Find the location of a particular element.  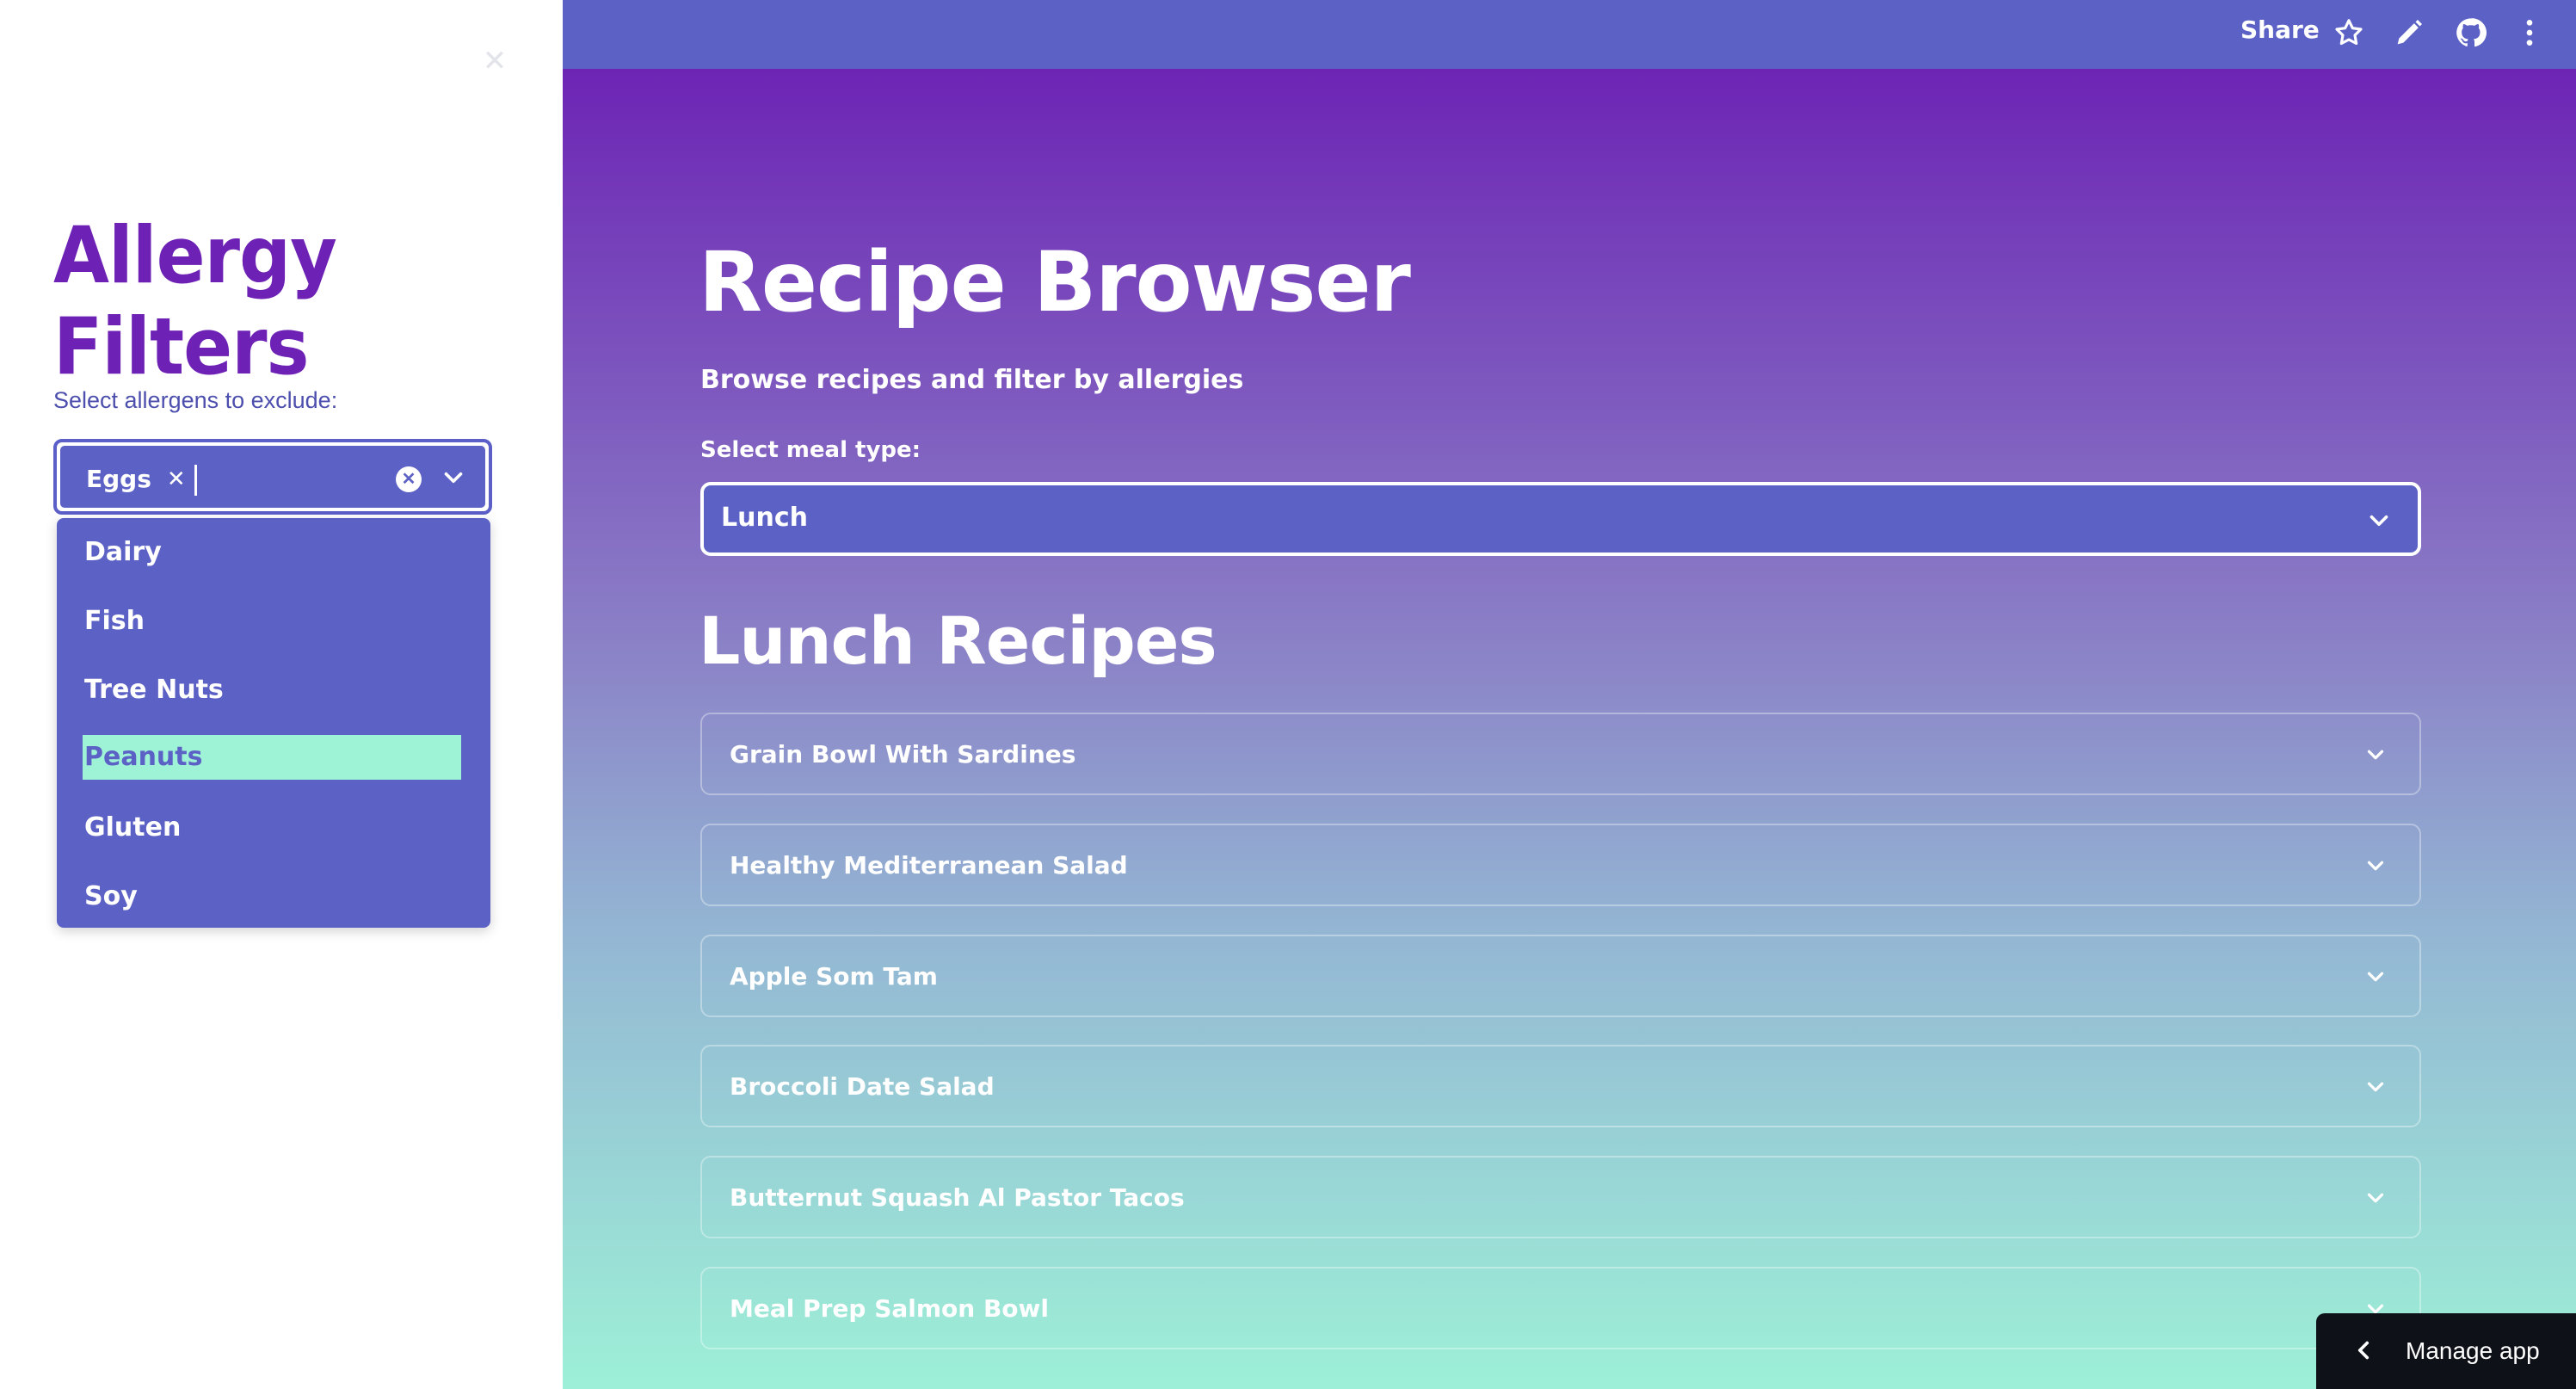

manage-app-label: Manage app is located at coordinates (2473, 1350).